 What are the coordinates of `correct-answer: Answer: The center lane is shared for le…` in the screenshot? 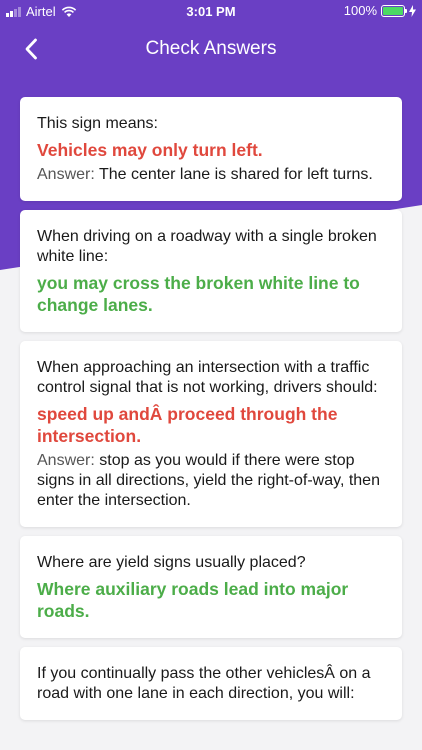 It's located at (211, 175).